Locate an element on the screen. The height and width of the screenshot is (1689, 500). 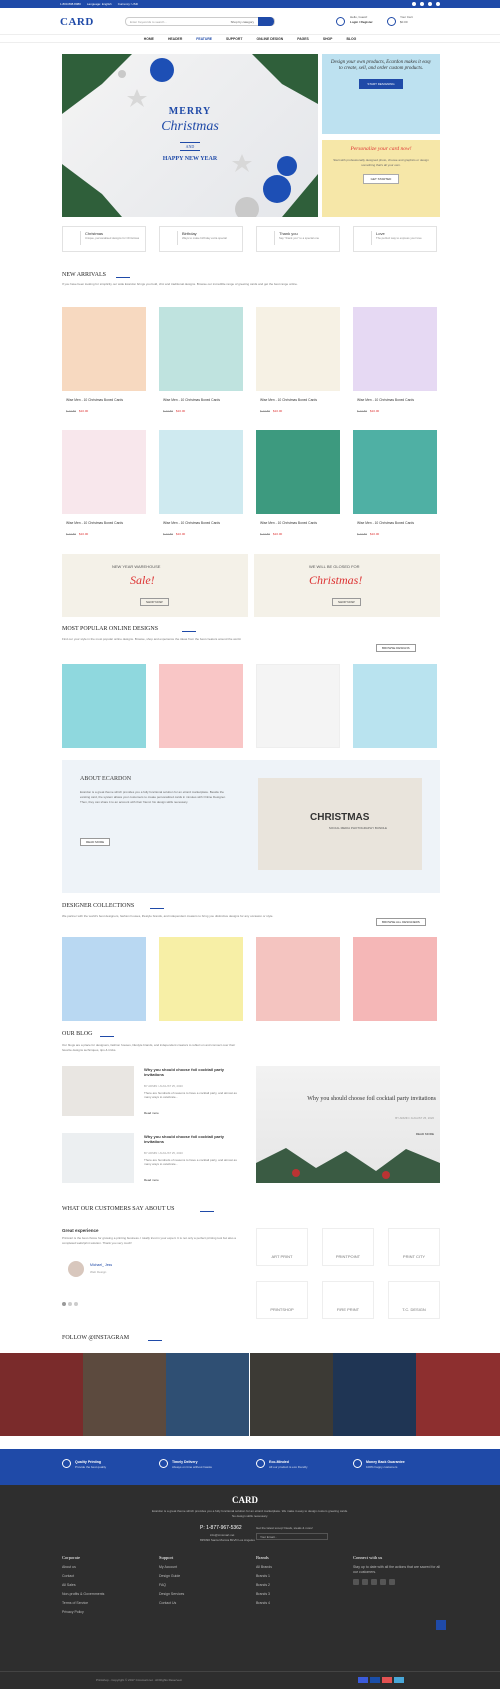
brand-logo: ART PRINT is located at coordinates (282, 1247).